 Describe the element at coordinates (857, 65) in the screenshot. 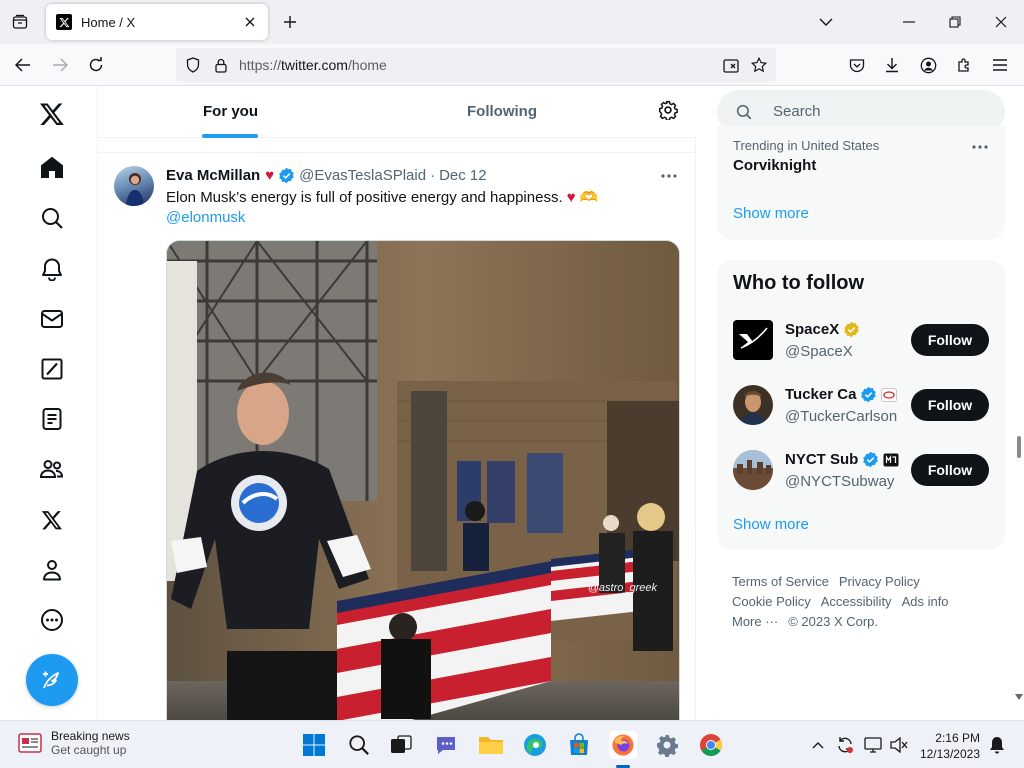

I see `pocket-icon` at that location.